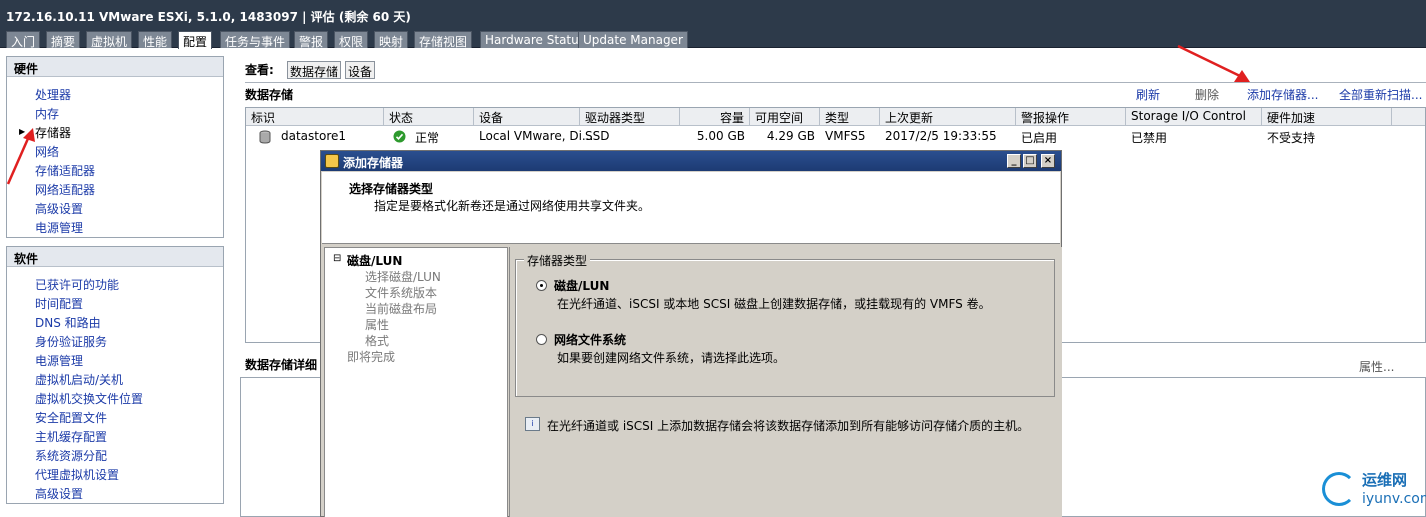 The width and height of the screenshot is (1426, 517). What do you see at coordinates (59, 208) in the screenshot?
I see `hw-item-advanced-settings: 高级设置` at bounding box center [59, 208].